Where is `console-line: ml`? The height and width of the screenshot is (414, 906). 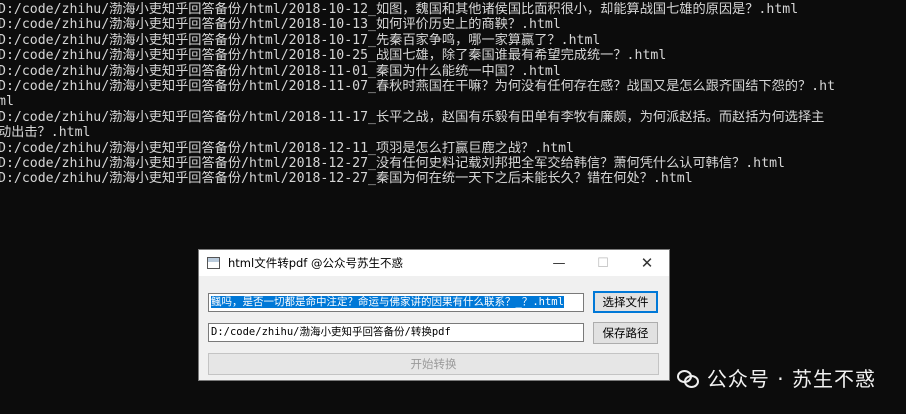 console-line: ml is located at coordinates (7, 102).